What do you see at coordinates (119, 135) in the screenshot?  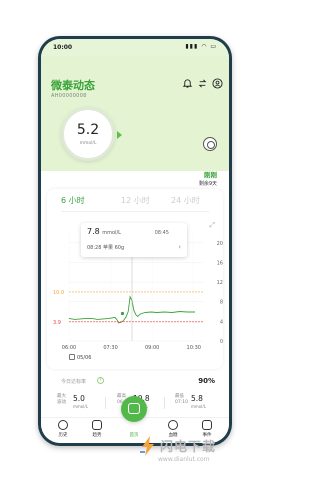 I see `trend-arrow-icon` at bounding box center [119, 135].